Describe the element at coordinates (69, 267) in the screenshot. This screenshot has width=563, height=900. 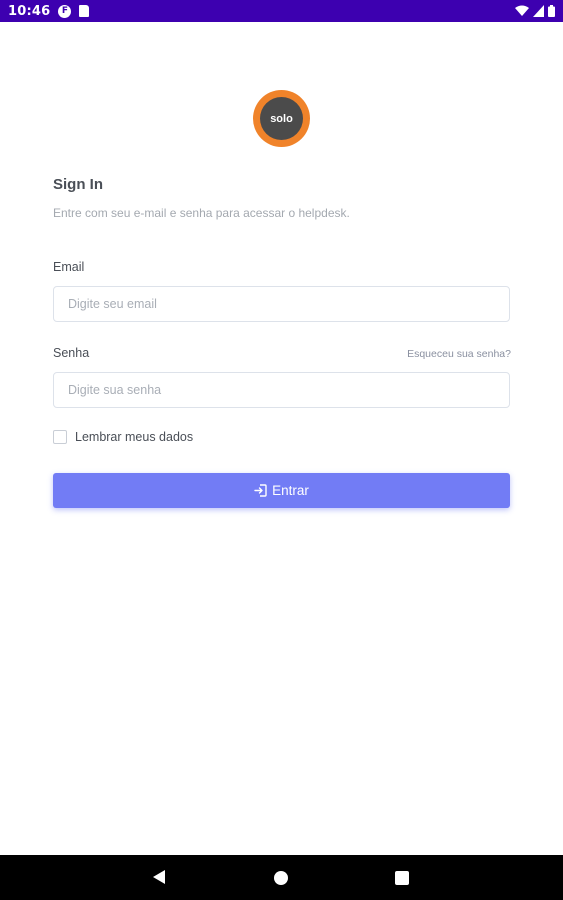
I see `email-label: Email` at that location.